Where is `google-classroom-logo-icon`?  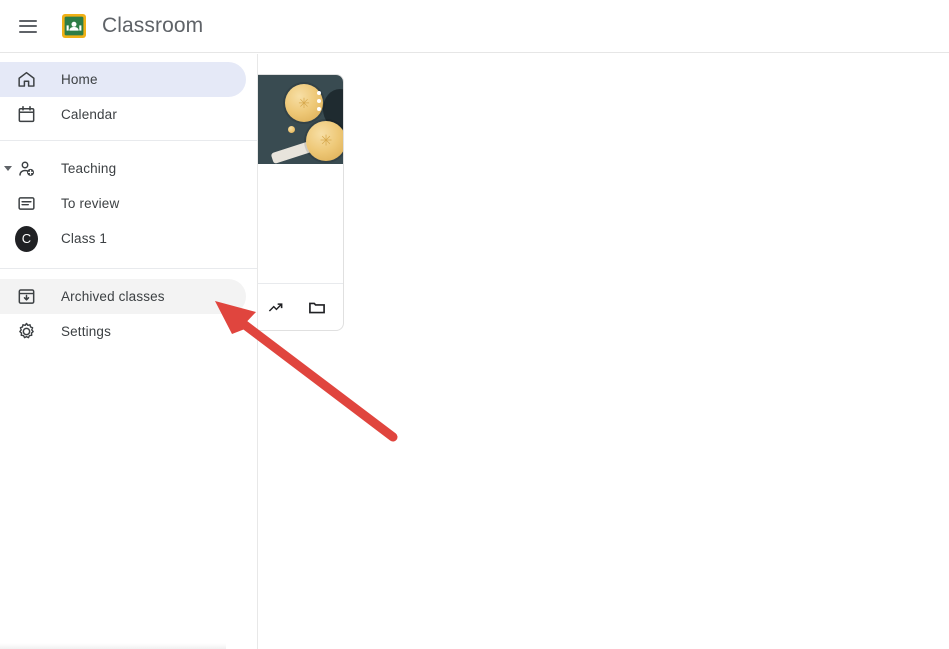
google-classroom-logo-icon is located at coordinates (74, 26).